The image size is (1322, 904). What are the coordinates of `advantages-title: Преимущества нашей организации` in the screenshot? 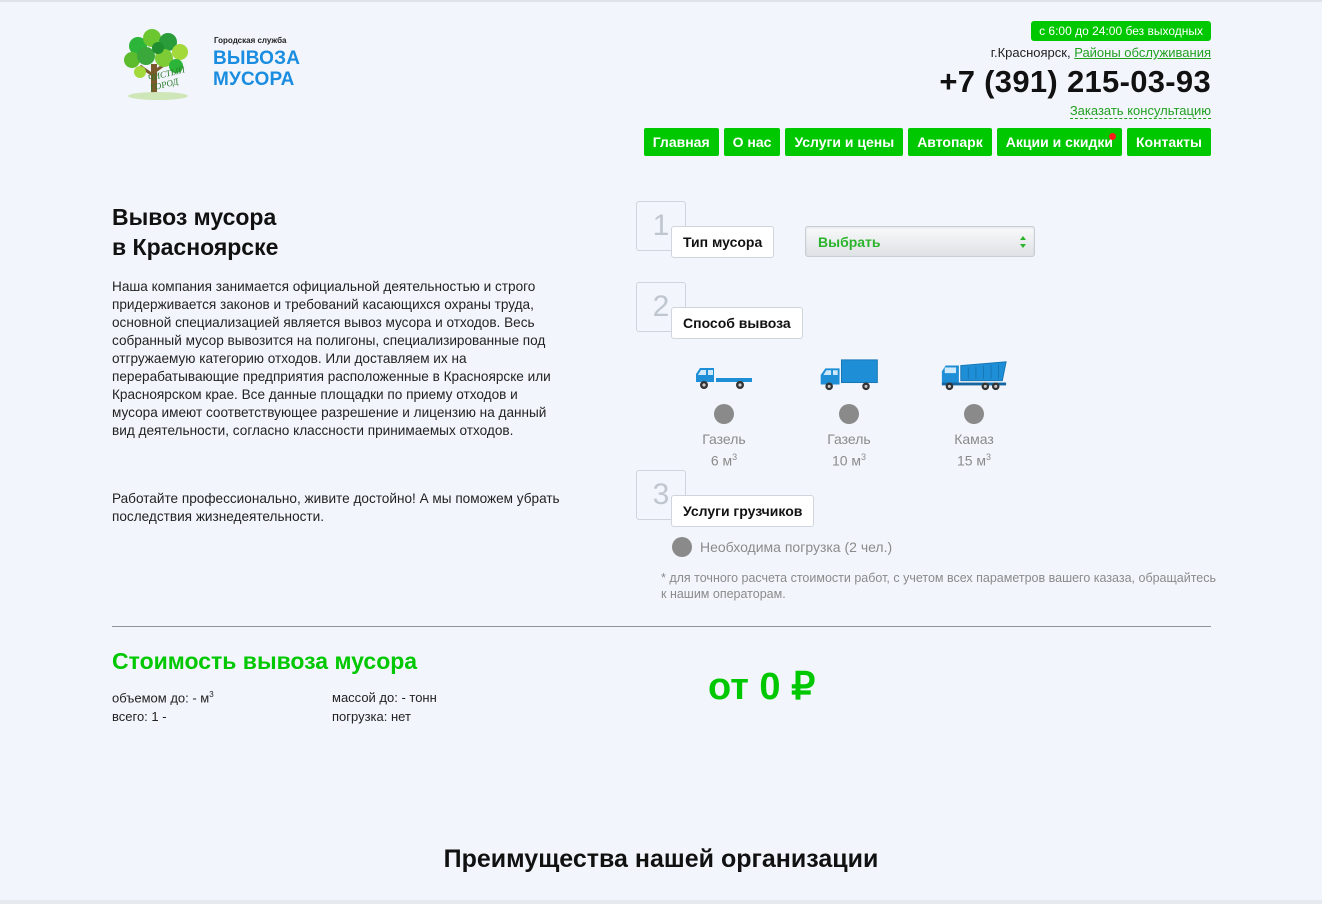 It's located at (661, 859).